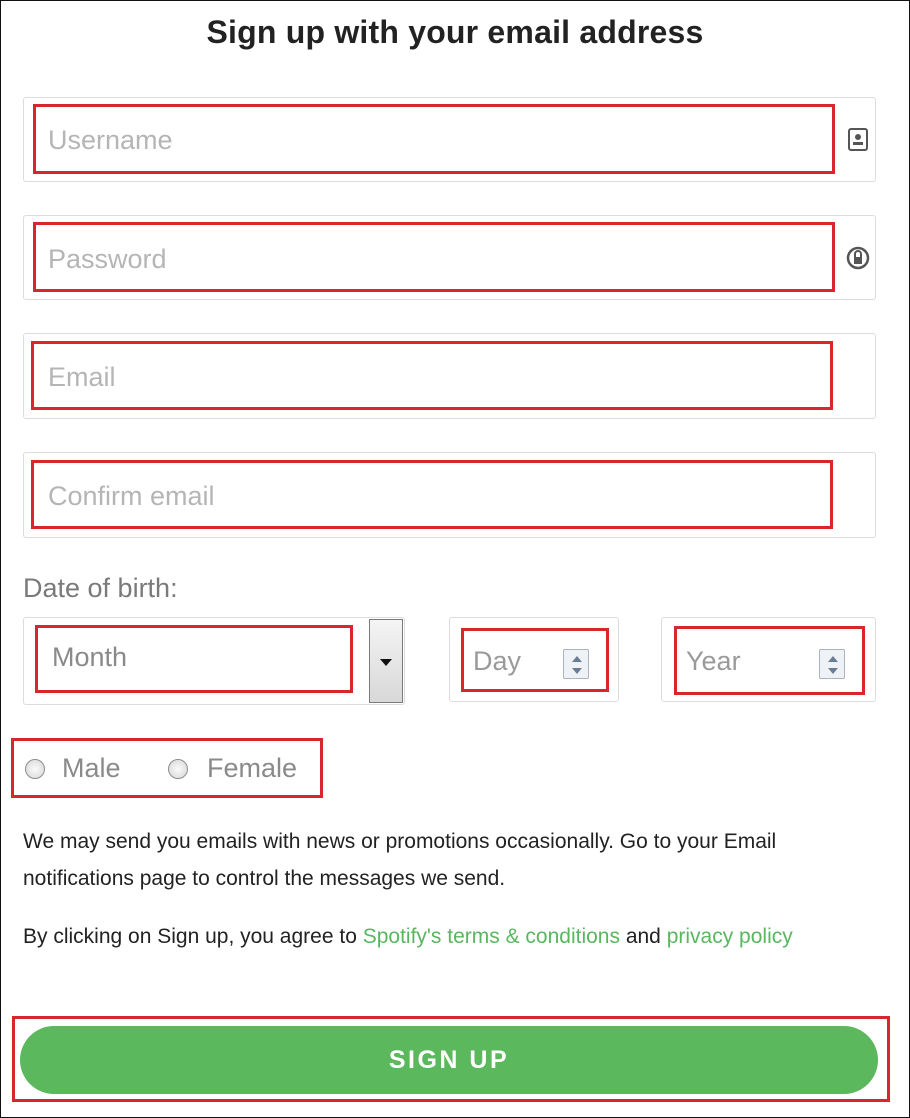 This screenshot has width=910, height=1118. I want to click on day-highlight, so click(535, 660).